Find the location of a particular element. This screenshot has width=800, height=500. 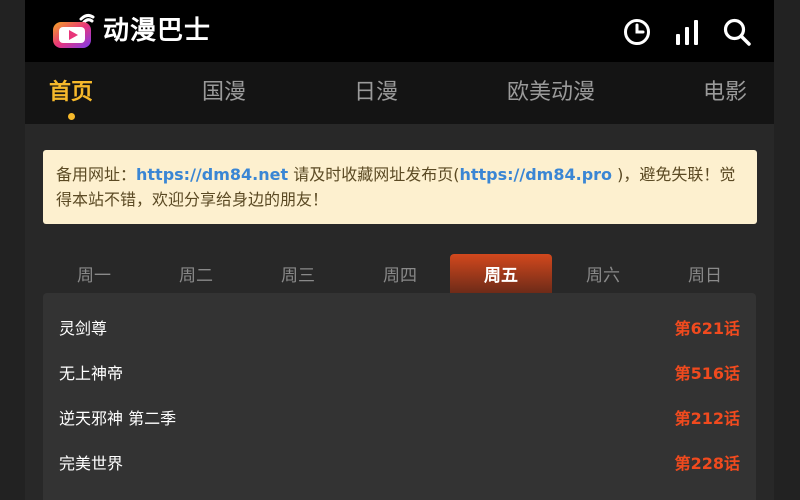

publish-page-link: https://dm84.pro is located at coordinates (535, 174).